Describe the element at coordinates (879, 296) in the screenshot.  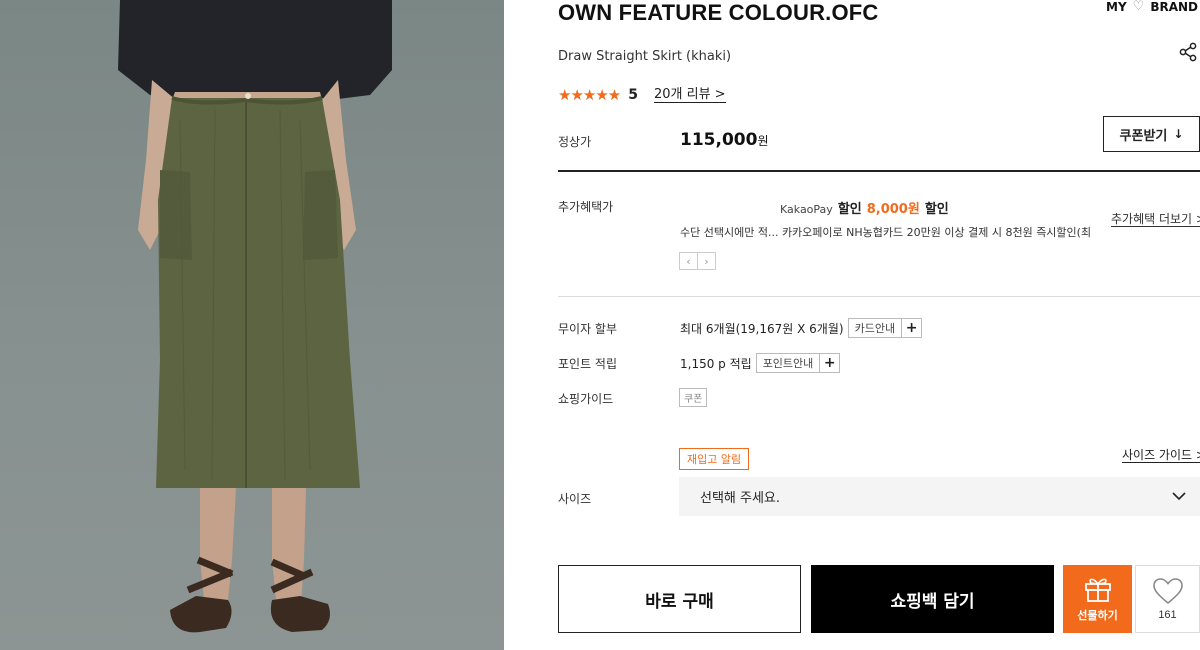
I see `benefit-divider` at that location.